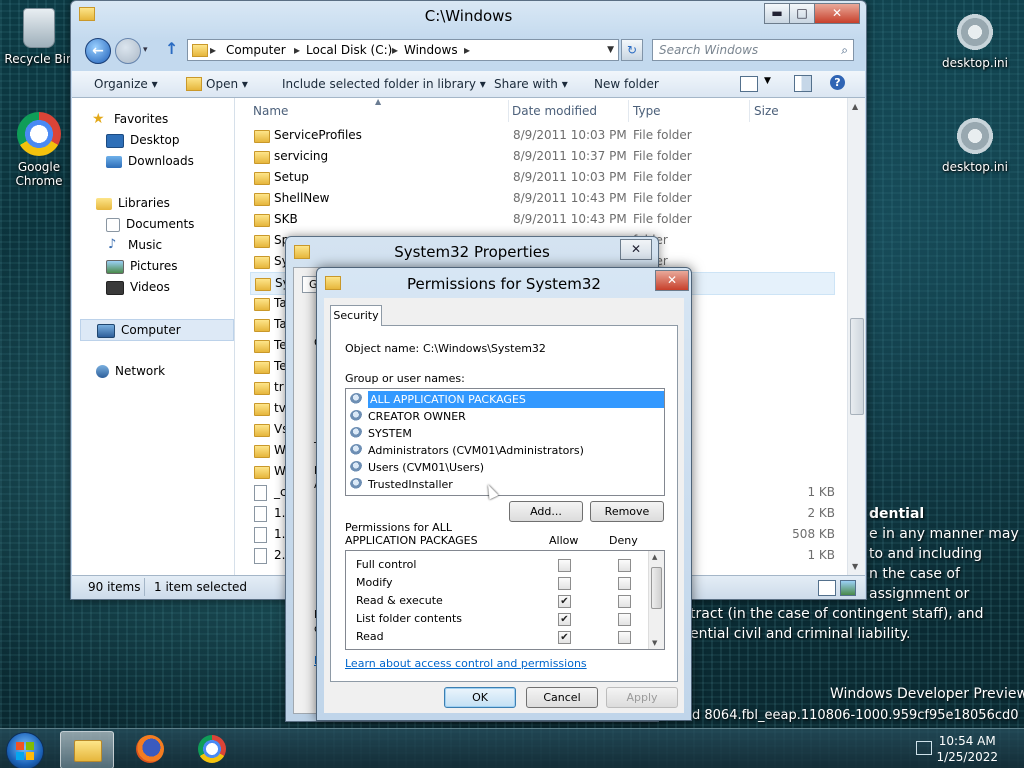  What do you see at coordinates (130, 119) in the screenshot?
I see `nav-favorites: ★ Favorites` at bounding box center [130, 119].